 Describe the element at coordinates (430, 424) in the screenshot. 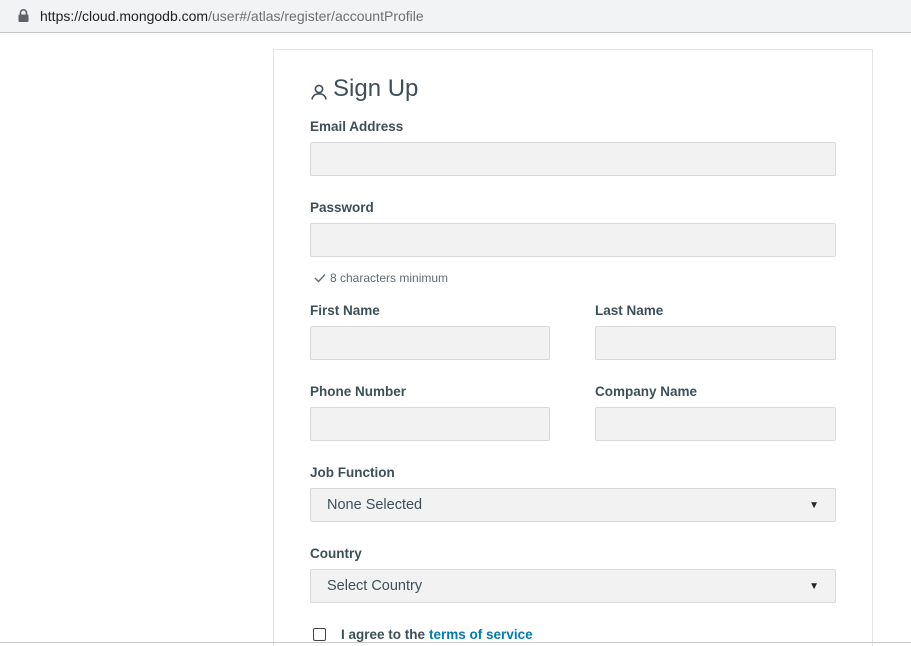

I see `phone-field` at that location.